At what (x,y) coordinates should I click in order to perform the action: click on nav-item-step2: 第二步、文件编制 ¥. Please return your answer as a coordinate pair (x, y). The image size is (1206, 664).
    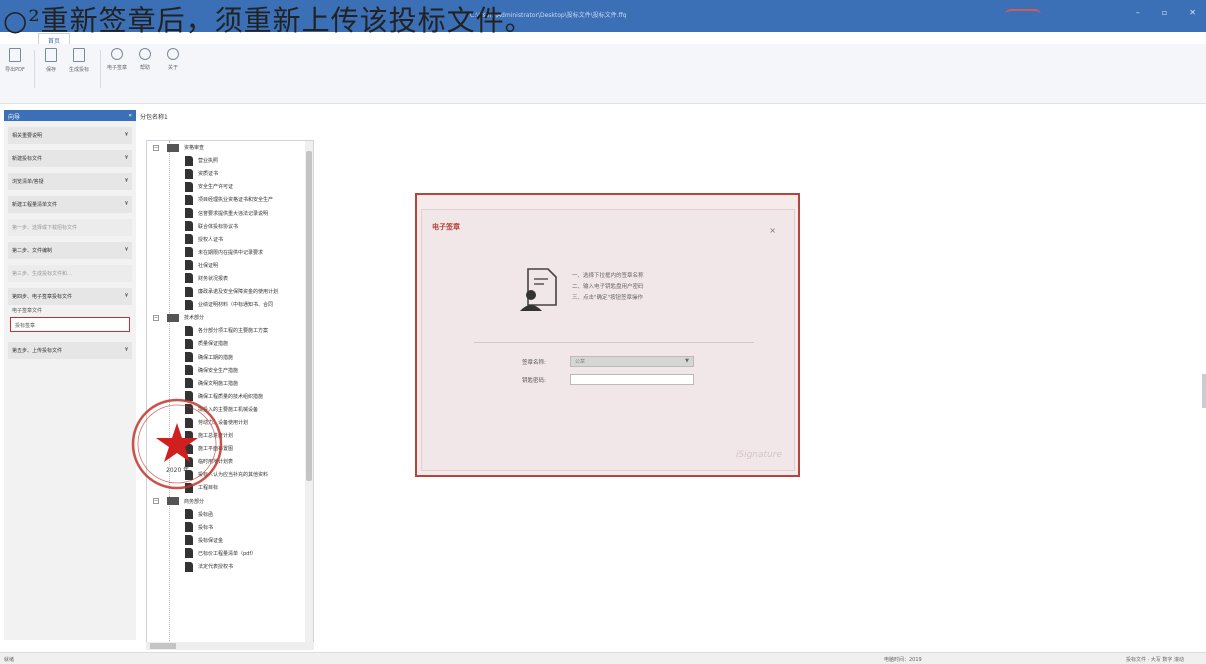
    Looking at the image, I should click on (70, 250).